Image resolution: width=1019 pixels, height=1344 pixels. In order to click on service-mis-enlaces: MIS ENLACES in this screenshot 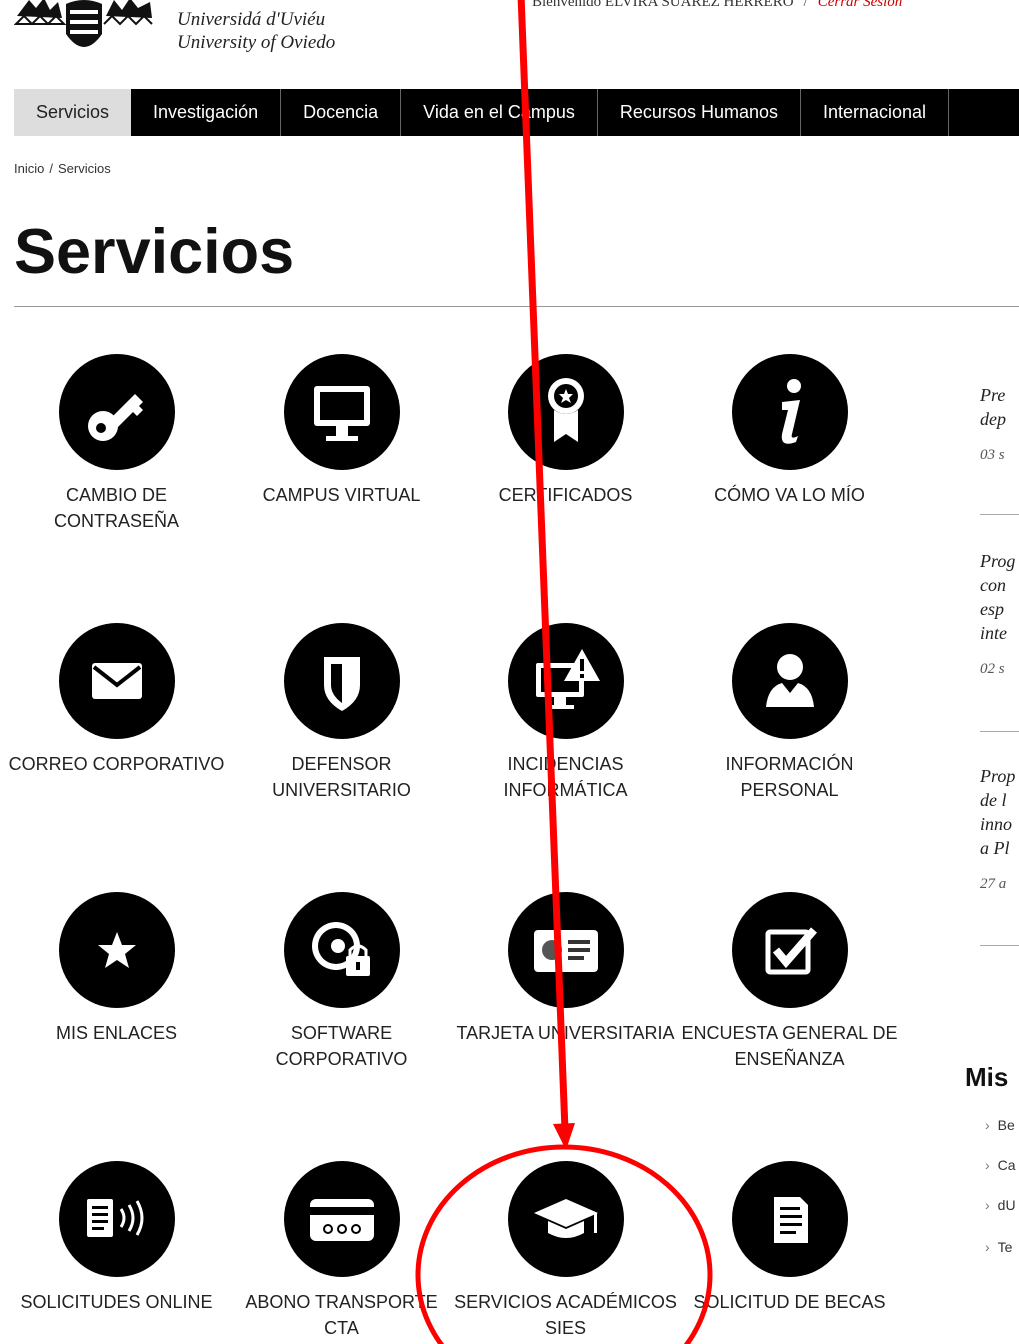, I will do `click(116, 969)`.